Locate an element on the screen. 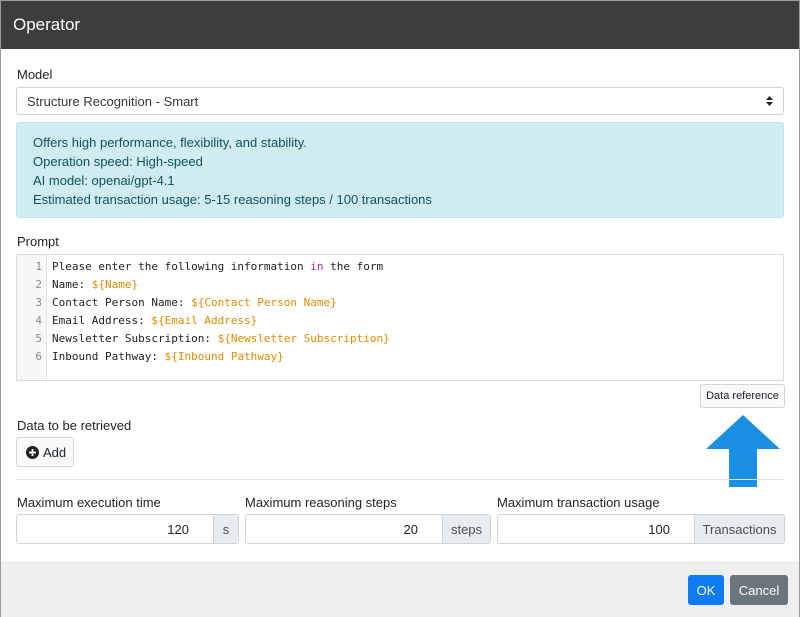 This screenshot has height=617, width=800. dialog-footer is located at coordinates (400, 590).